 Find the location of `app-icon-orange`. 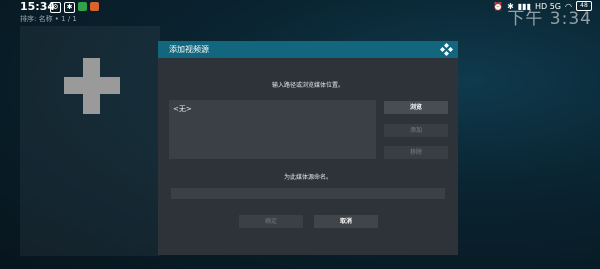

app-icon-orange is located at coordinates (94, 6).